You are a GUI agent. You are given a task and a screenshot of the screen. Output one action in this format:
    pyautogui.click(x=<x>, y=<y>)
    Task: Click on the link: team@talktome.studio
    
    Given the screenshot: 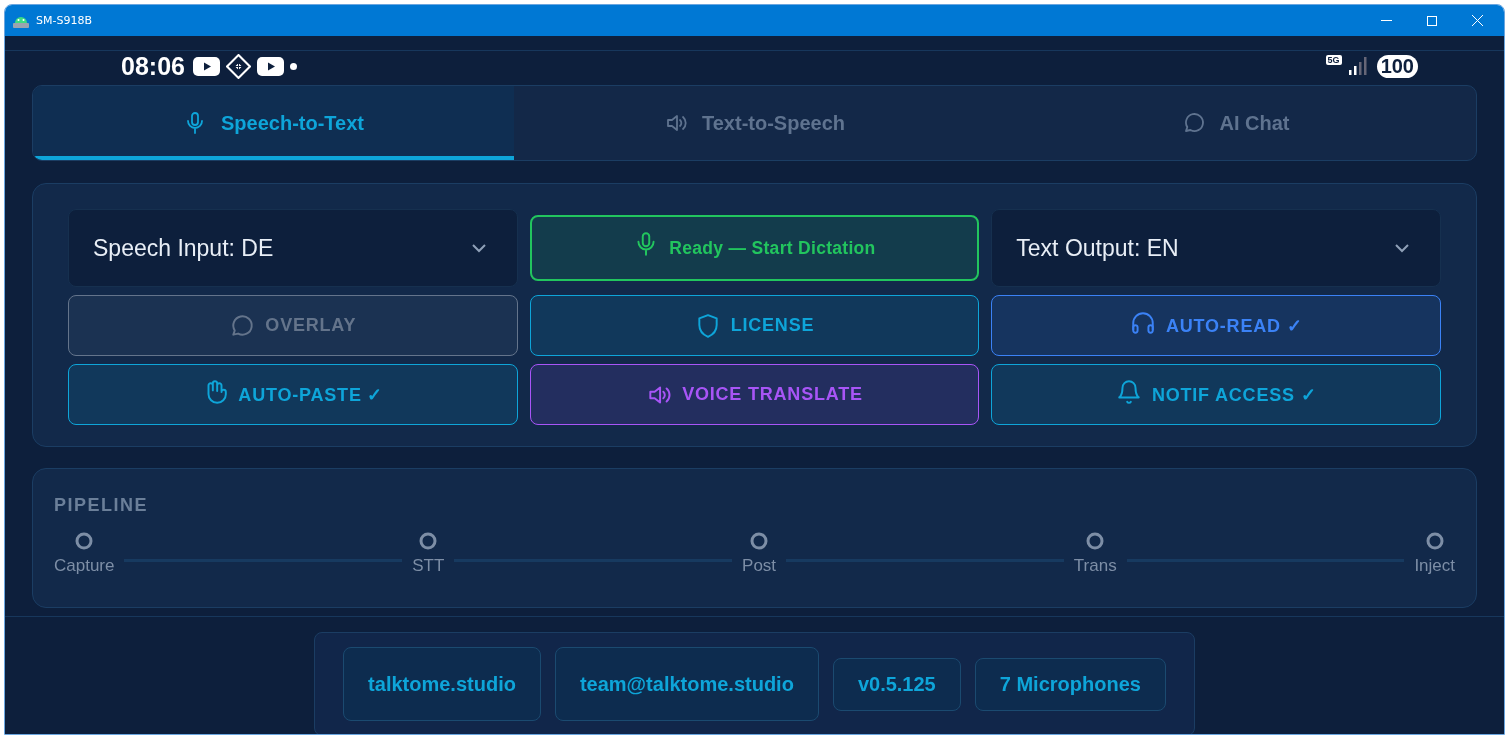 What is the action you would take?
    pyautogui.click(x=686, y=684)
    